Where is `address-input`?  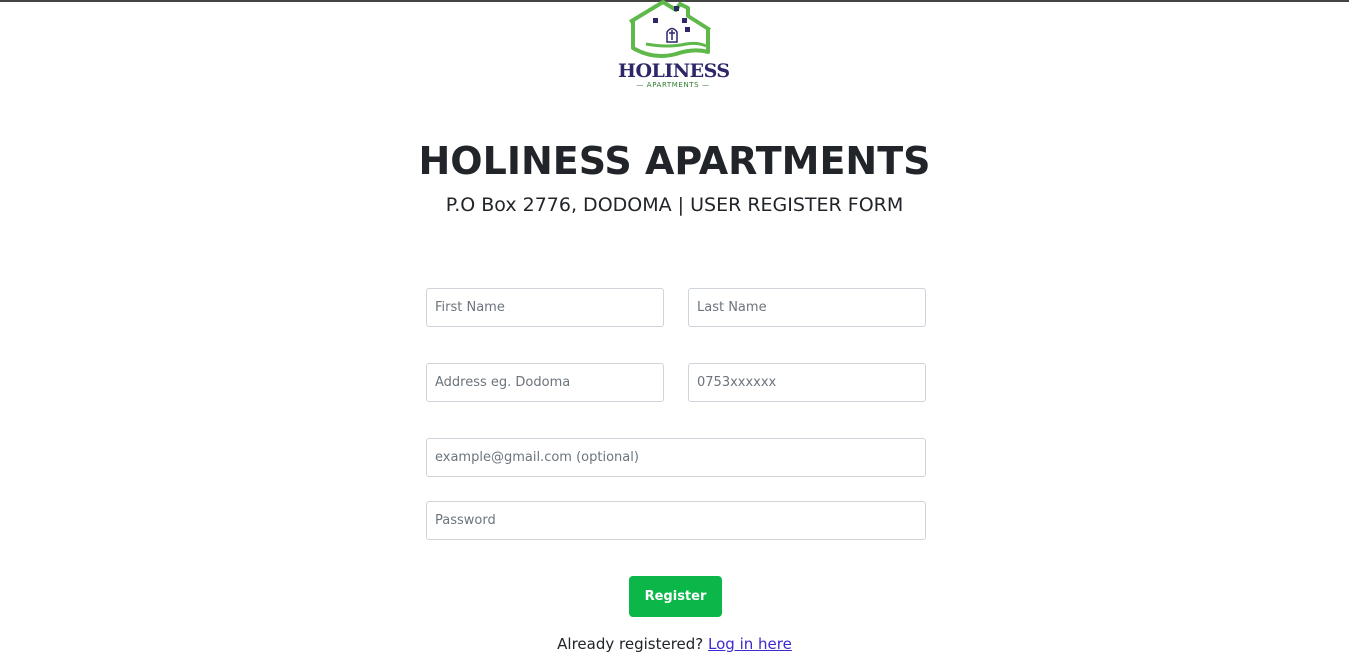 address-input is located at coordinates (545, 382).